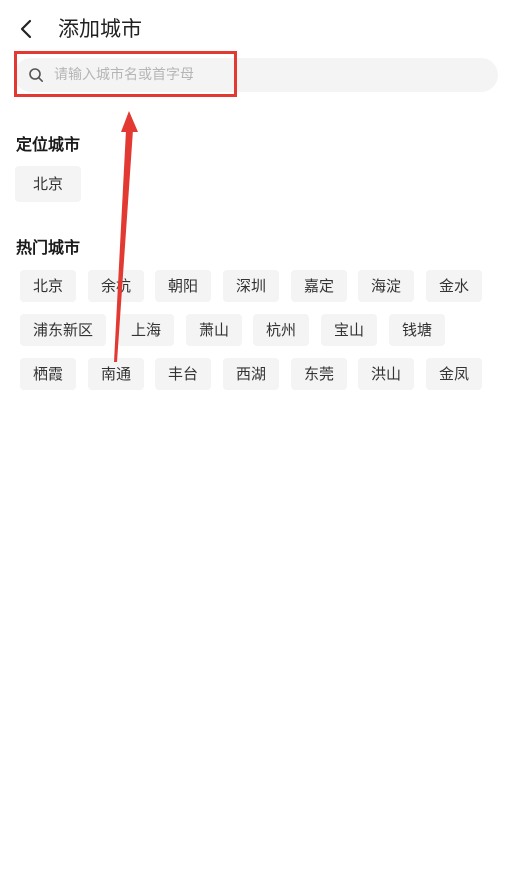 The height and width of the screenshot is (894, 515). I want to click on hot-city-chip: 金凤, so click(454, 374).